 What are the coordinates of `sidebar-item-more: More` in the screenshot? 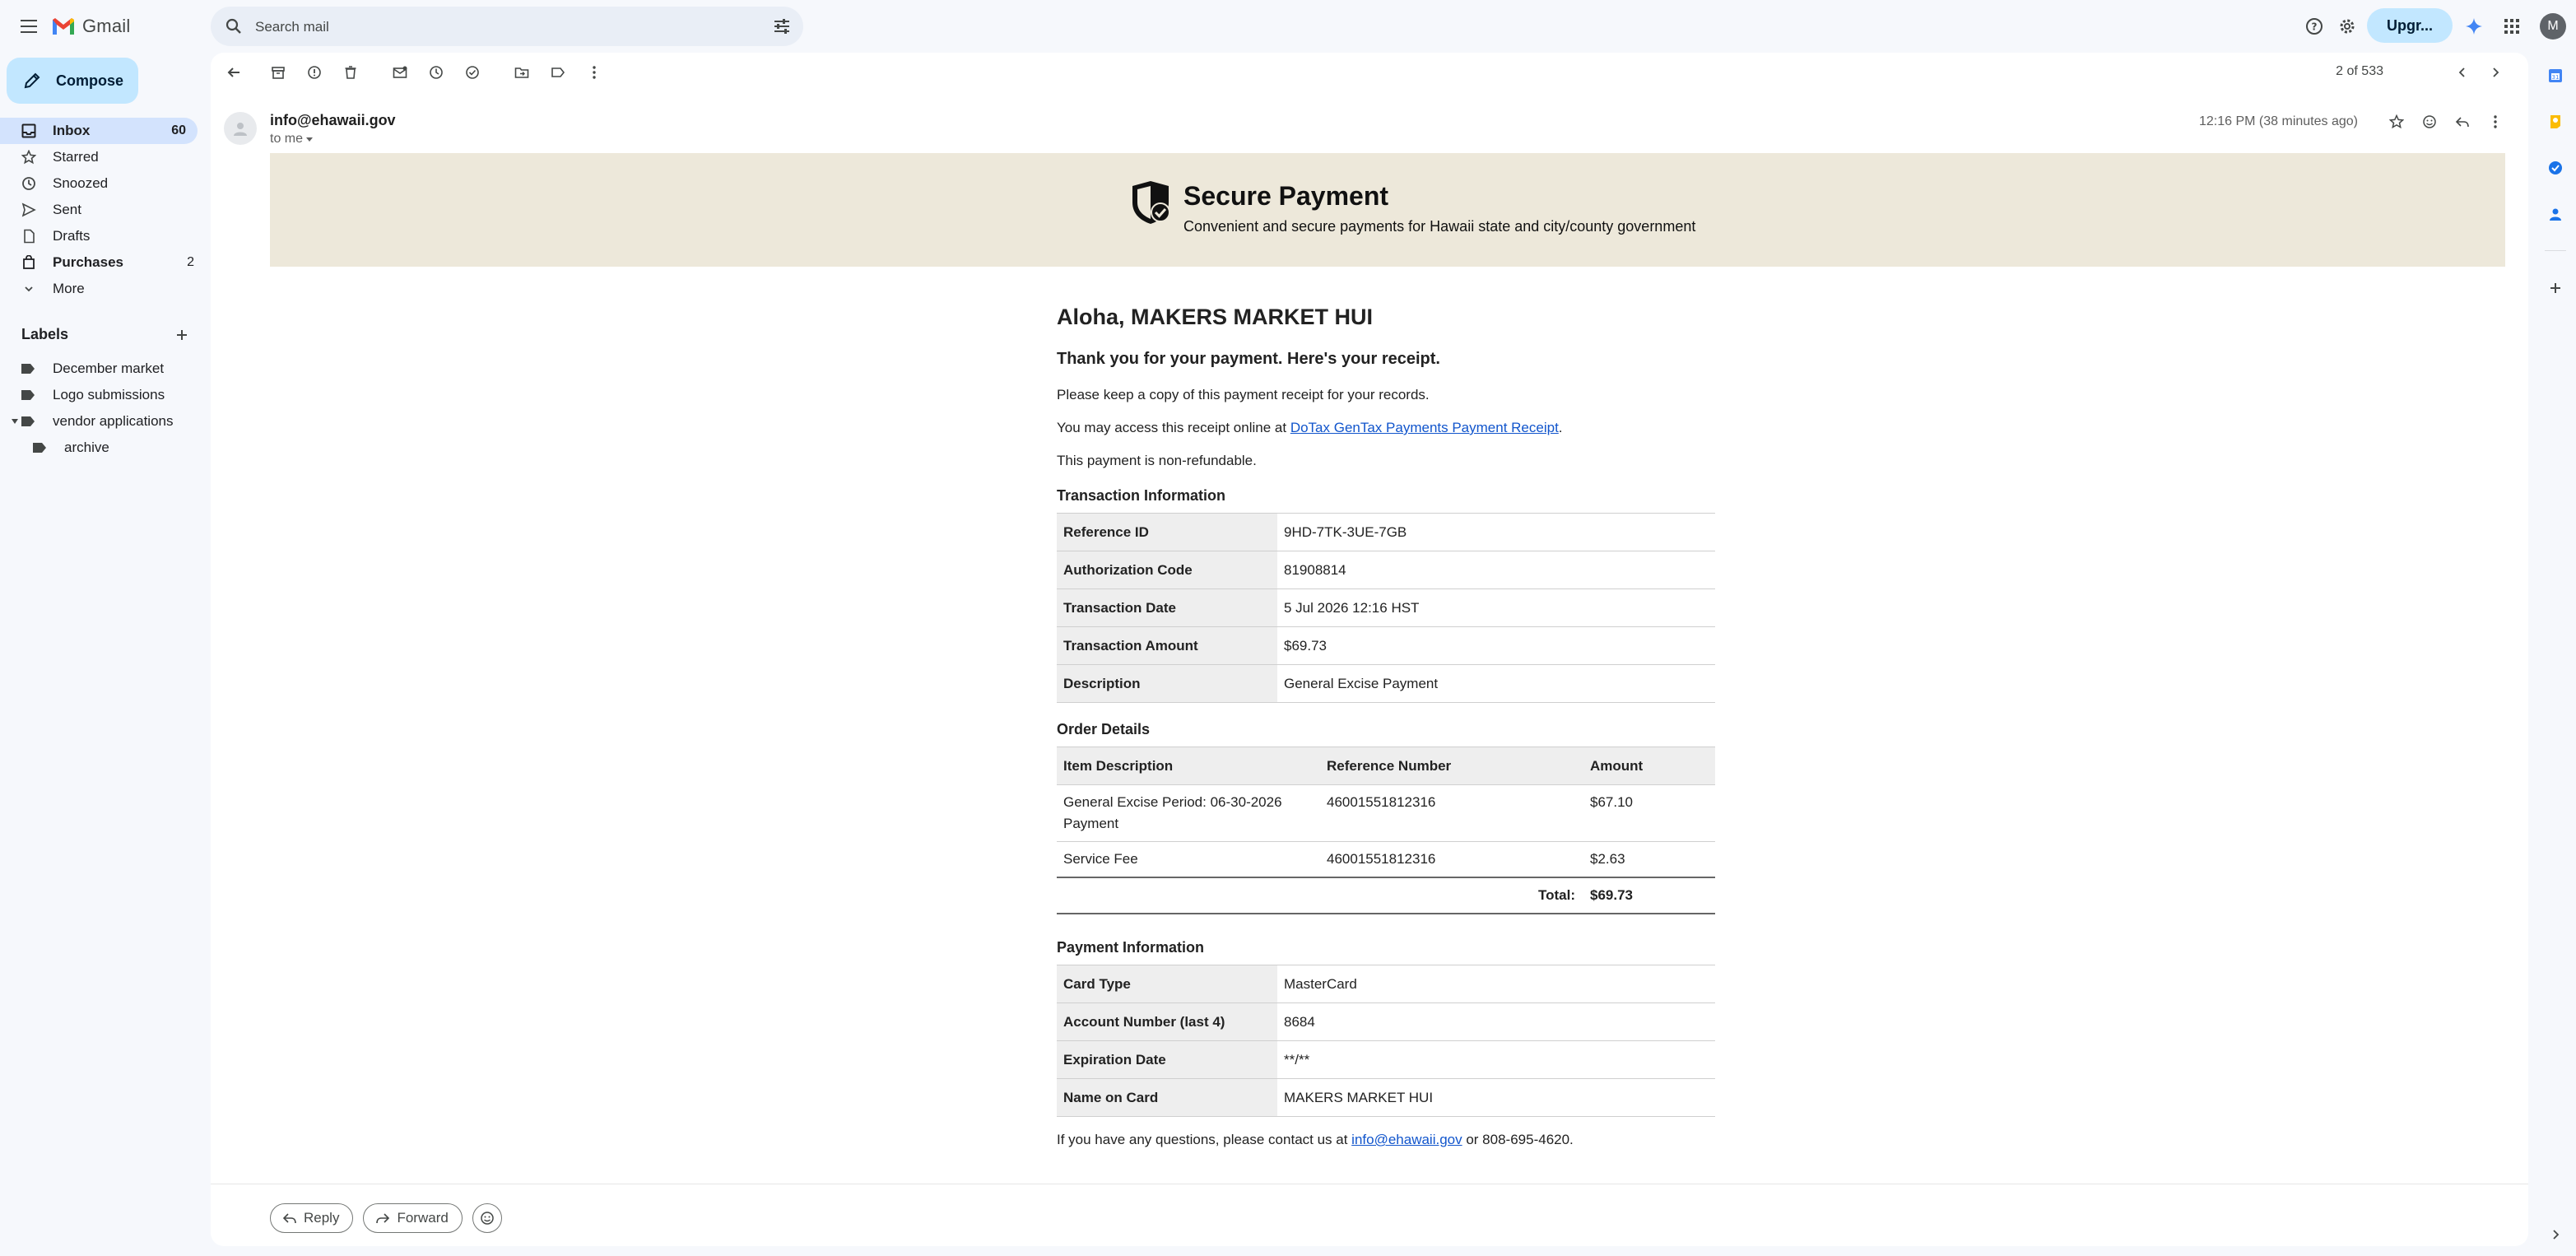 It's located at (103, 289).